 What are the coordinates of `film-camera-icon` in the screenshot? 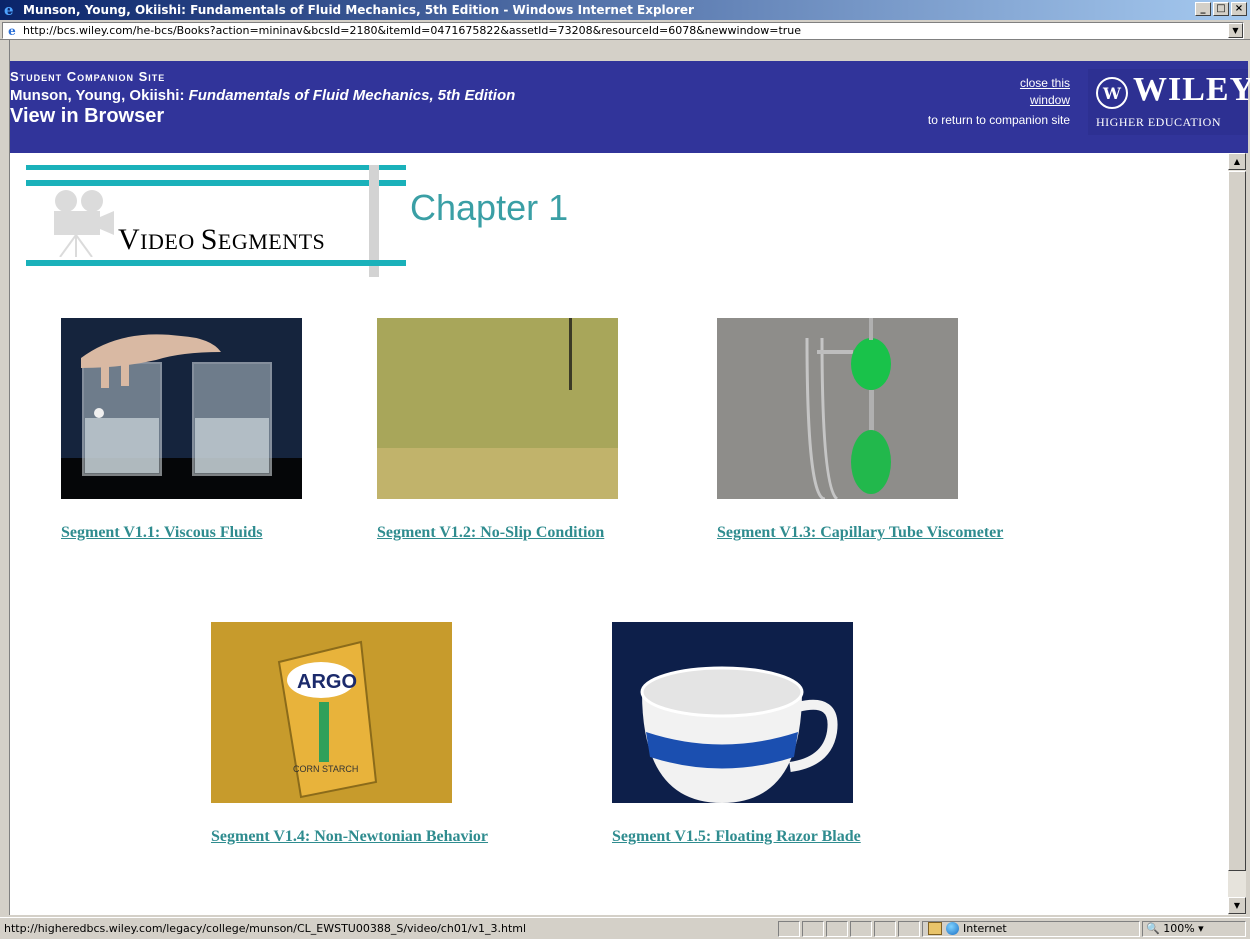 It's located at (84, 223).